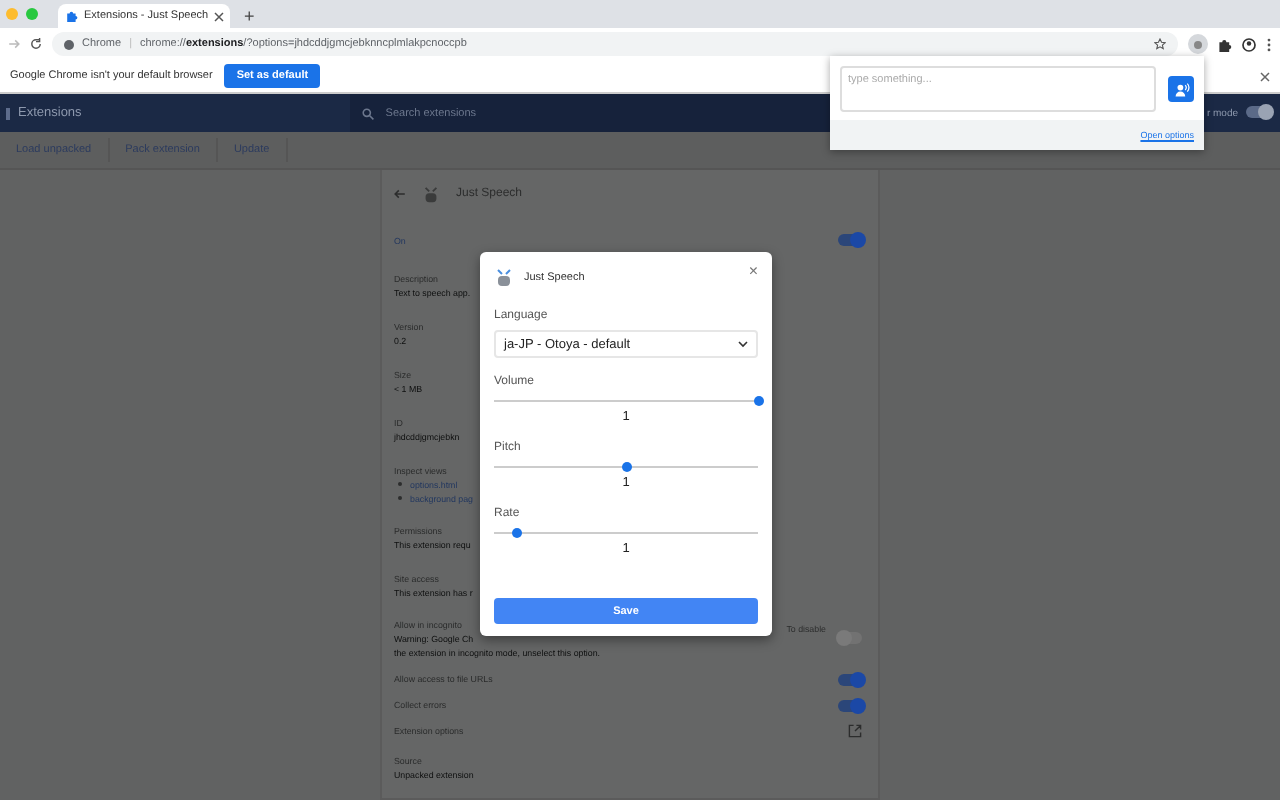  I want to click on external-link-icon, so click(855, 731).